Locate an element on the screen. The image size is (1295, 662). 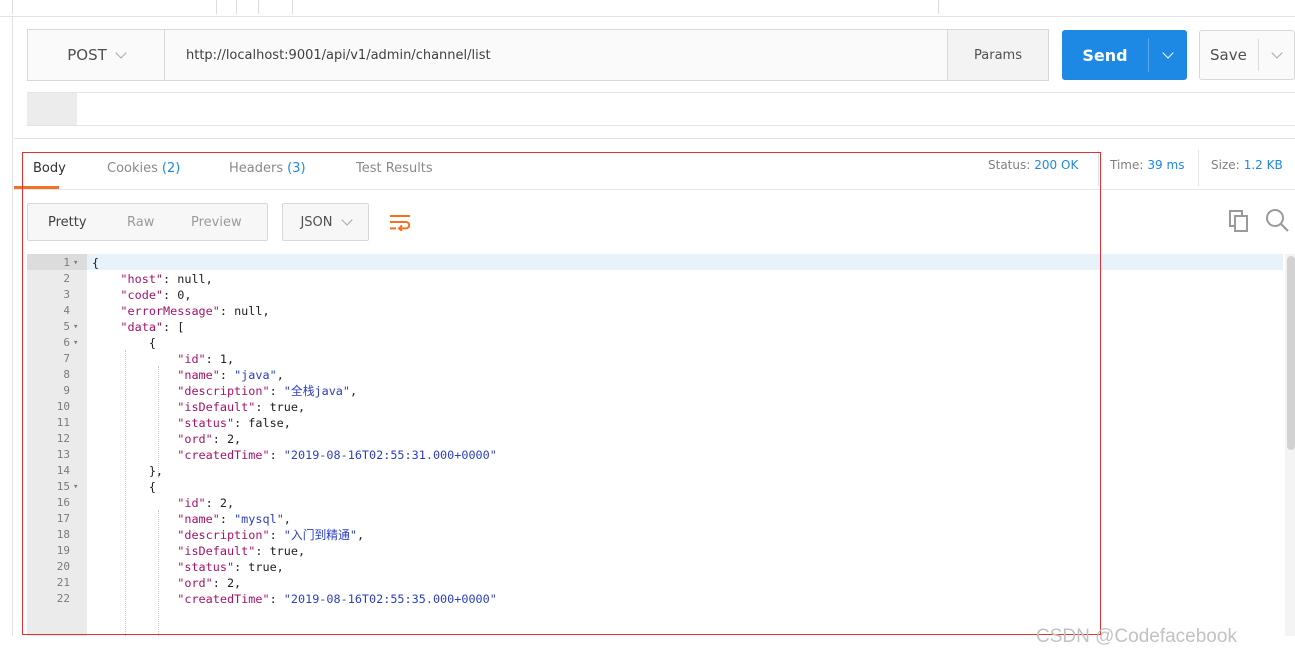
tab-strip is located at coordinates (647, 8).